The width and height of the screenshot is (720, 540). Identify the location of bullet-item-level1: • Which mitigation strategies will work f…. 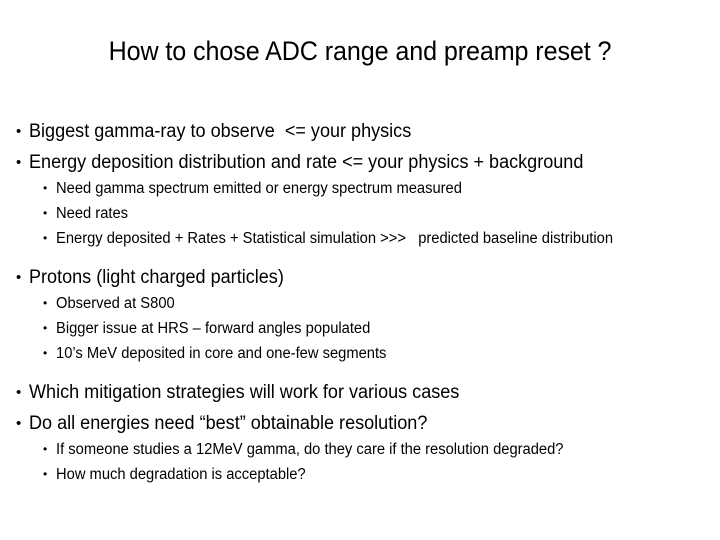
(360, 392).